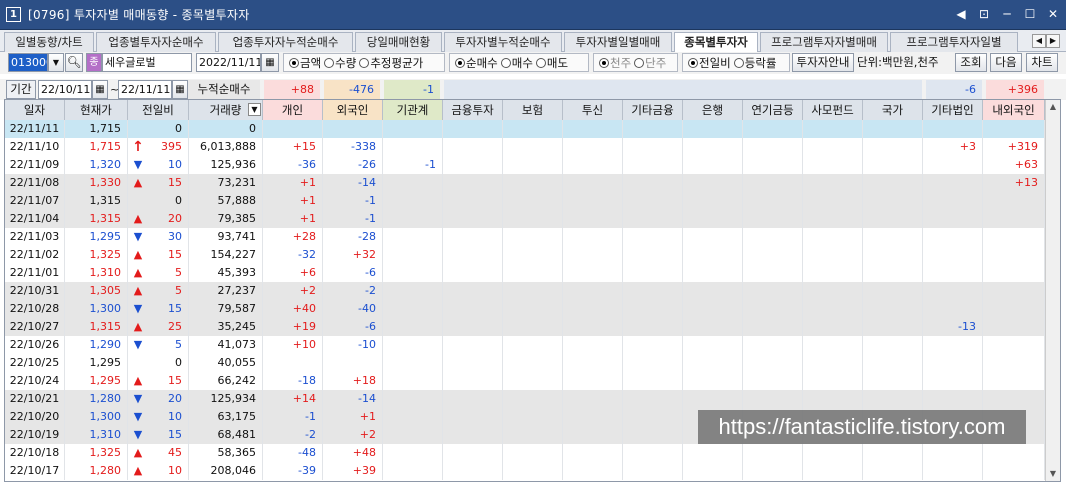  Describe the element at coordinates (1053, 14) in the screenshot. I see `close-icon: ✕` at that location.